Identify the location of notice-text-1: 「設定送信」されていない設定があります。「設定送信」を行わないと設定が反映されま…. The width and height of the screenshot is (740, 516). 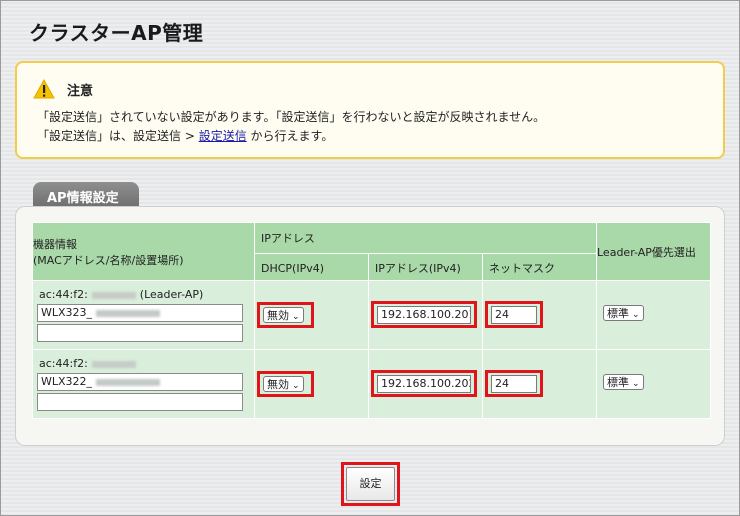
(291, 117).